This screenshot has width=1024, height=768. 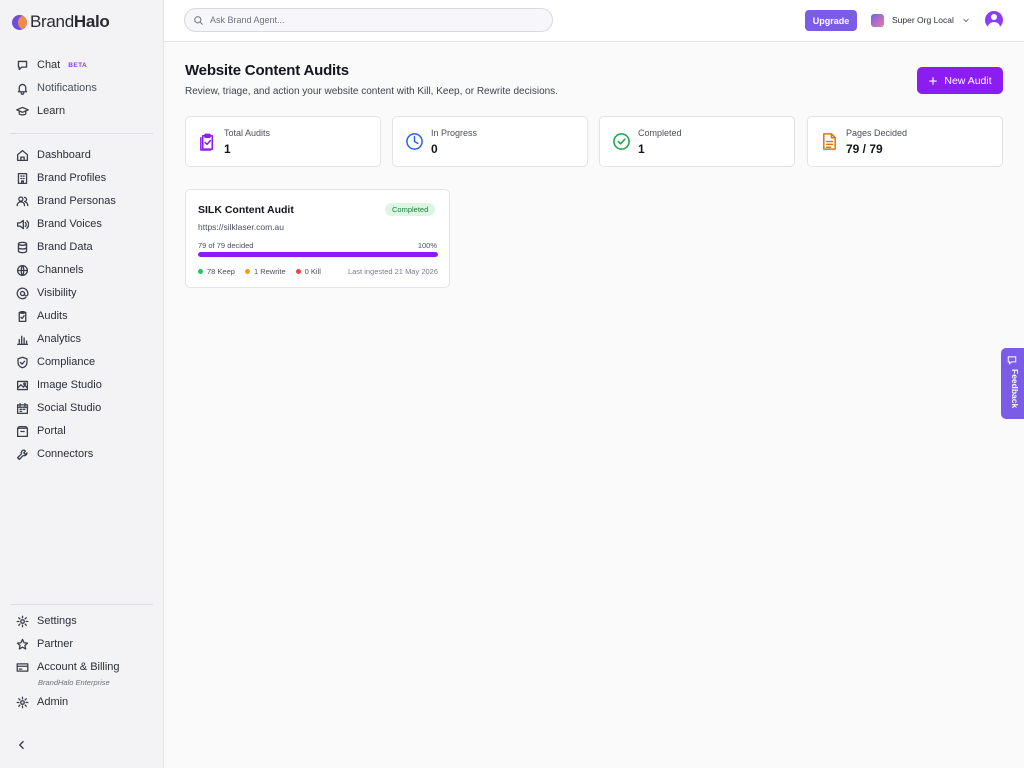 What do you see at coordinates (22, 247) in the screenshot?
I see `database-icon` at bounding box center [22, 247].